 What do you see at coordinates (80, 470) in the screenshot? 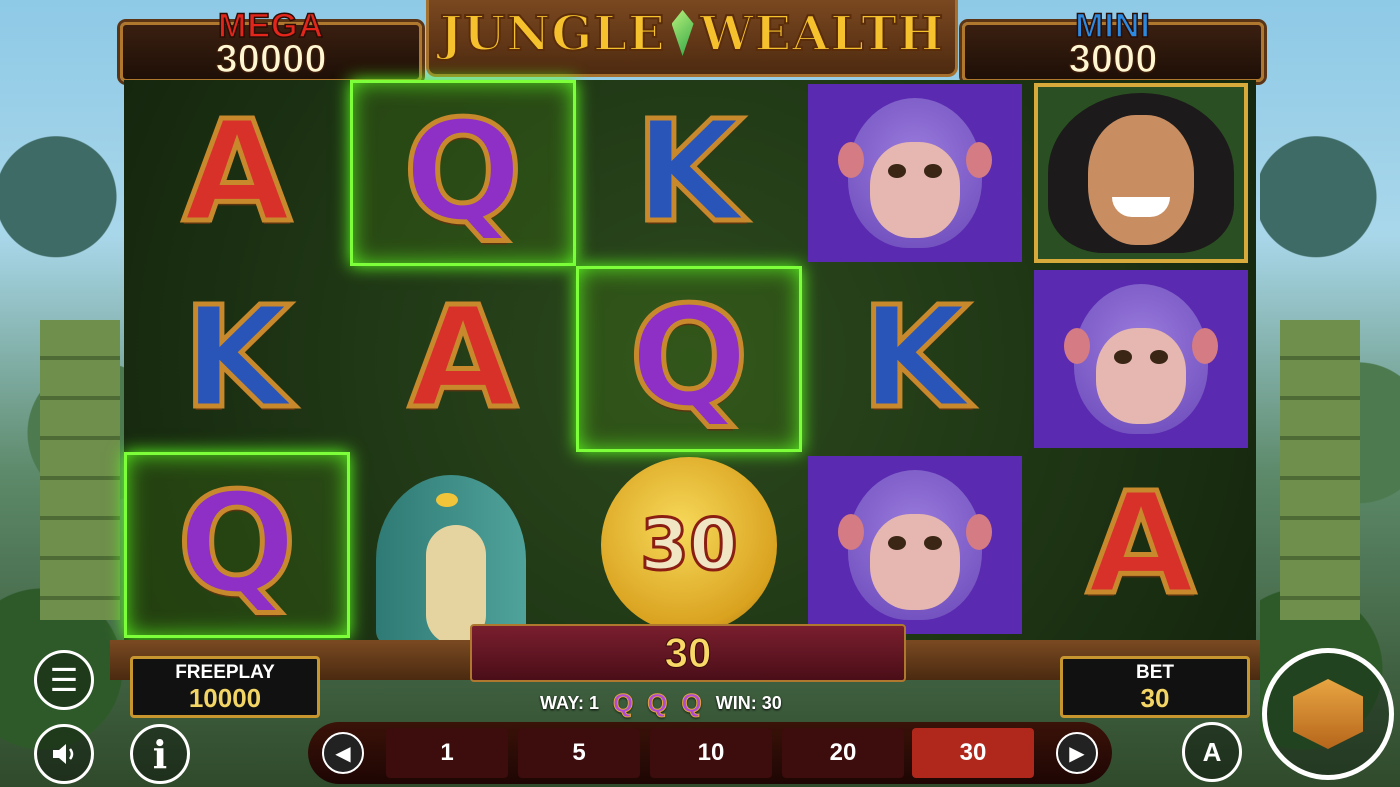
I see `temple-stairs-left` at bounding box center [80, 470].